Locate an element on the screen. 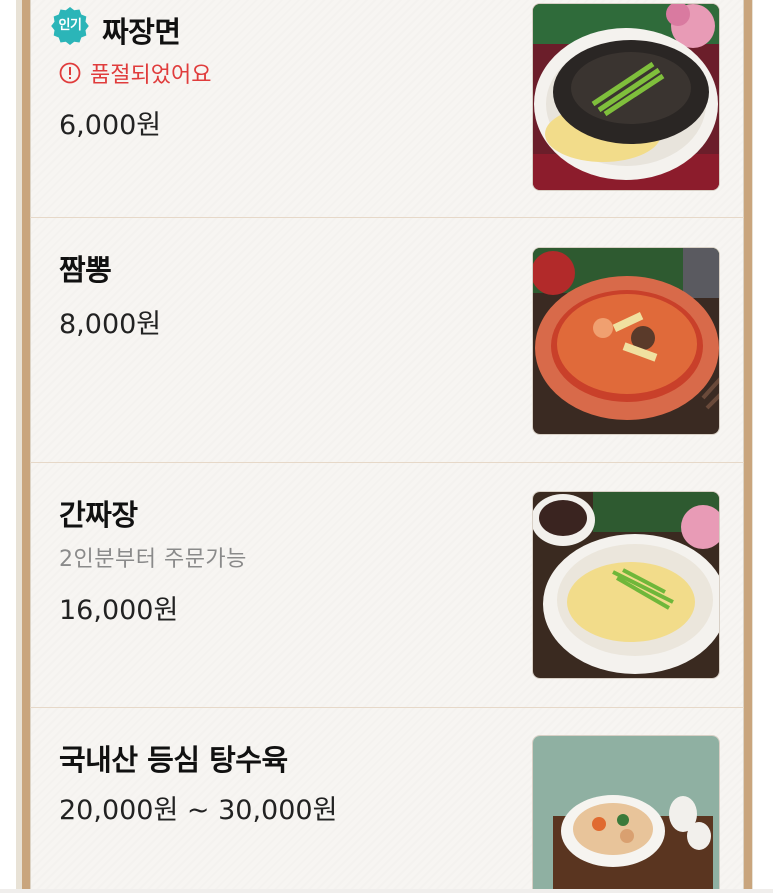 The image size is (773, 893). popular-badge-label: 인기 is located at coordinates (70, 25).